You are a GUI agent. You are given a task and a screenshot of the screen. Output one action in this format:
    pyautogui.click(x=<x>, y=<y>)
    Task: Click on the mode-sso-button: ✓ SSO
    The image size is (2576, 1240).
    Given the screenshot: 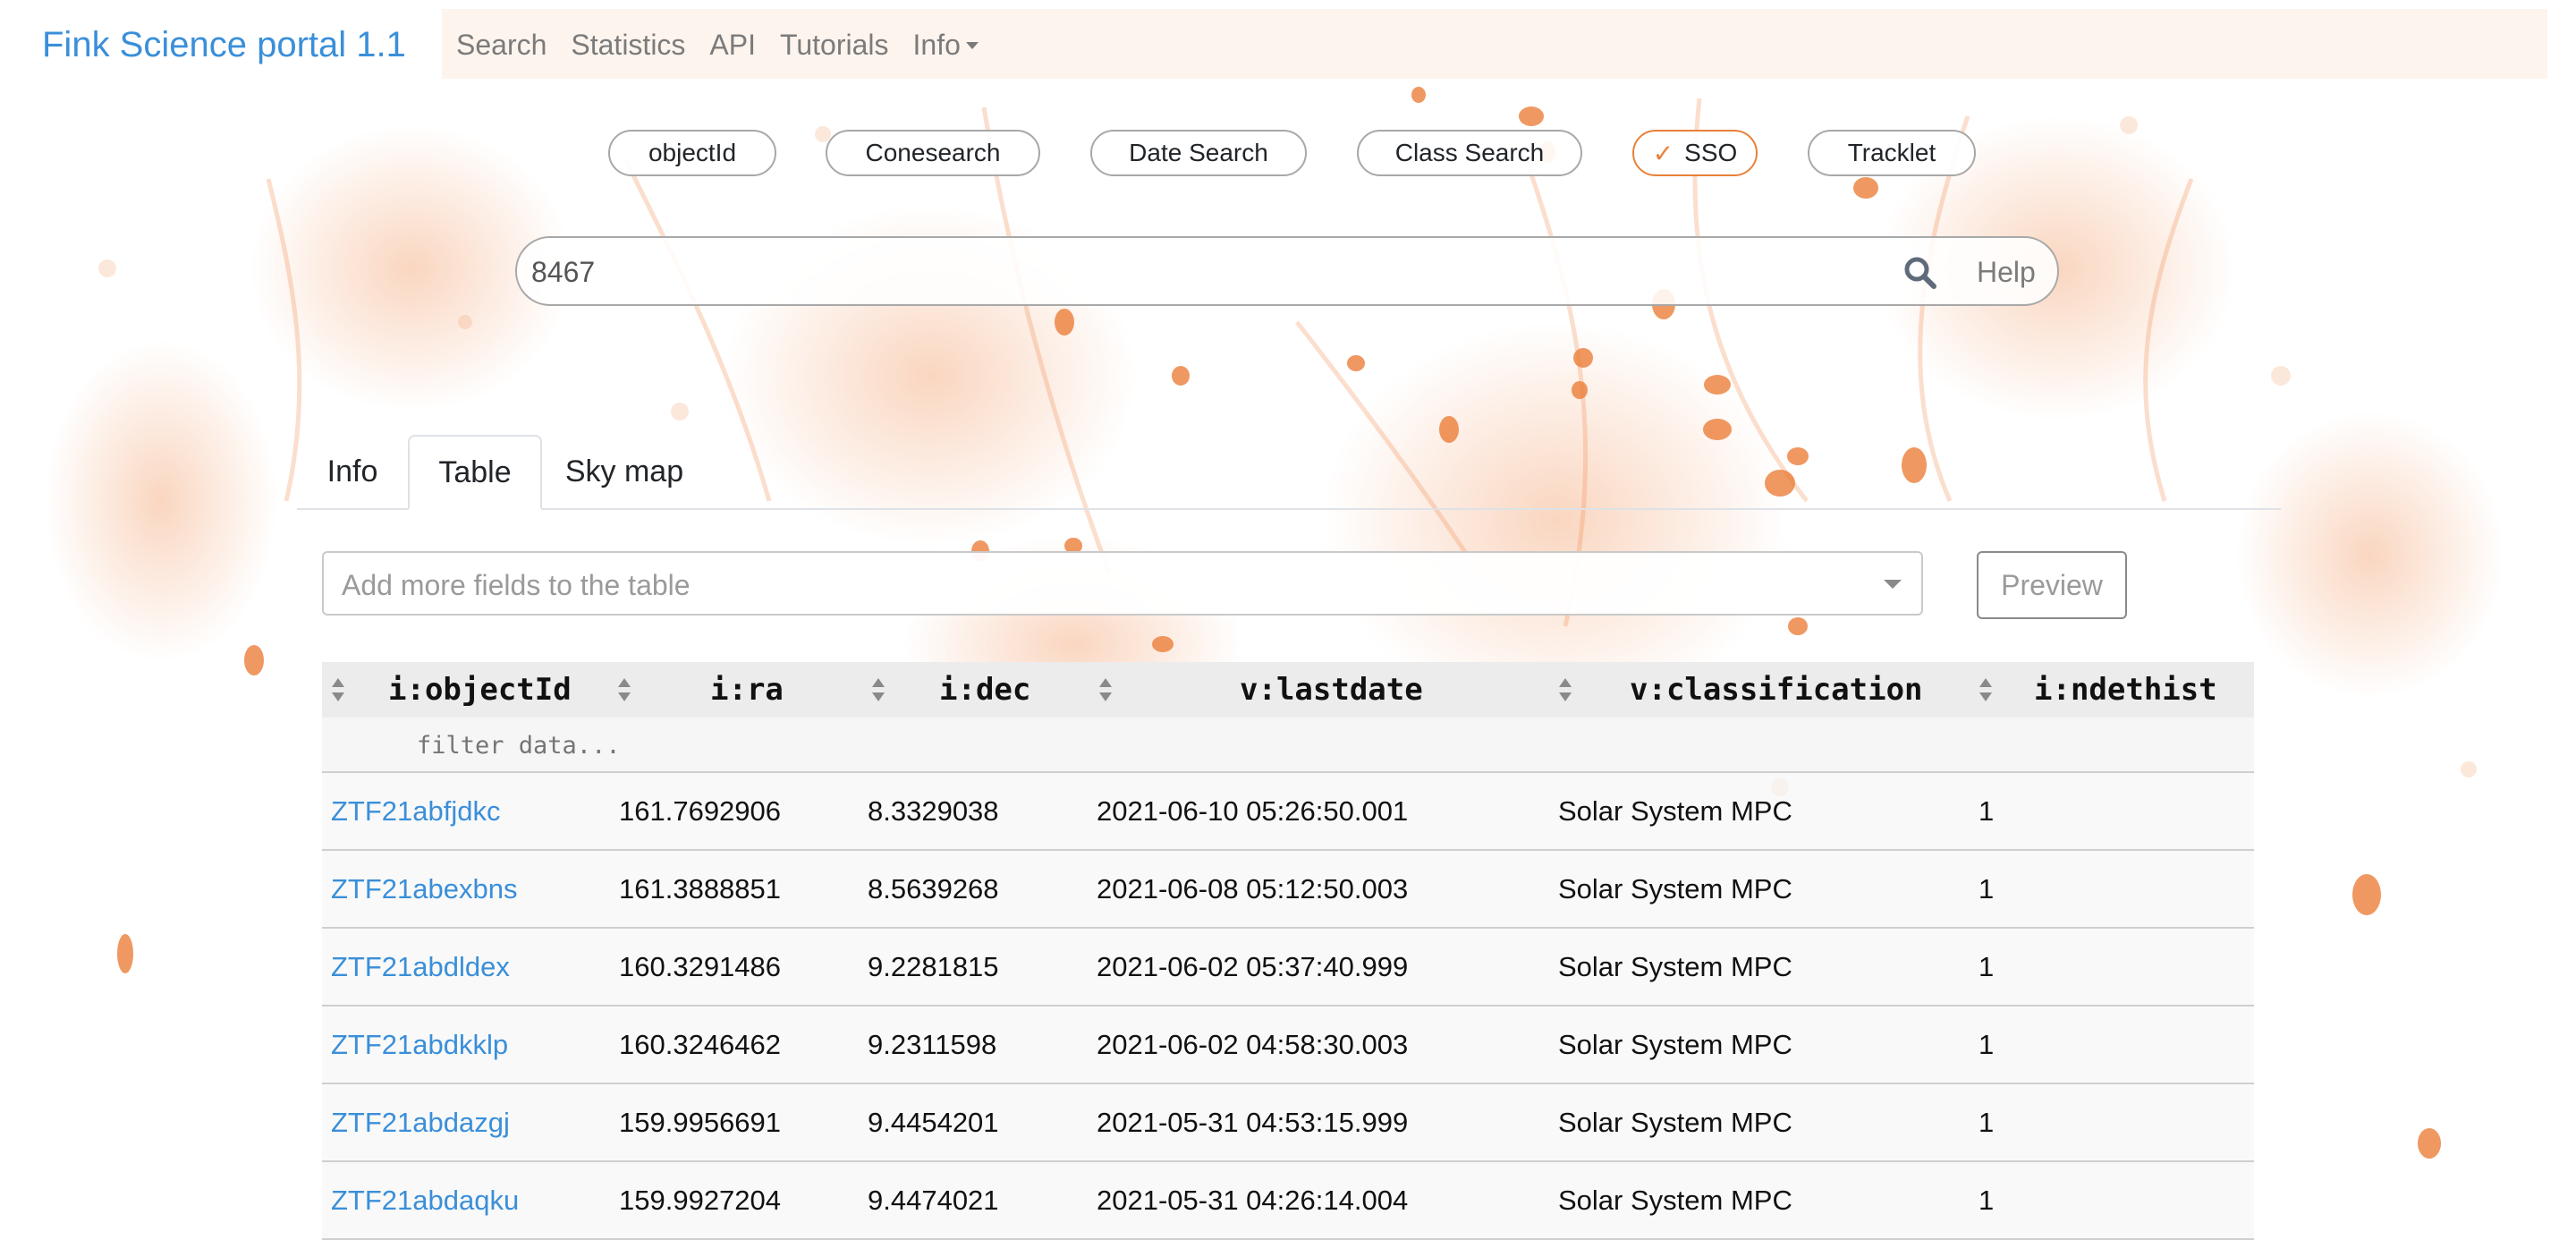 What is the action you would take?
    pyautogui.click(x=1695, y=153)
    